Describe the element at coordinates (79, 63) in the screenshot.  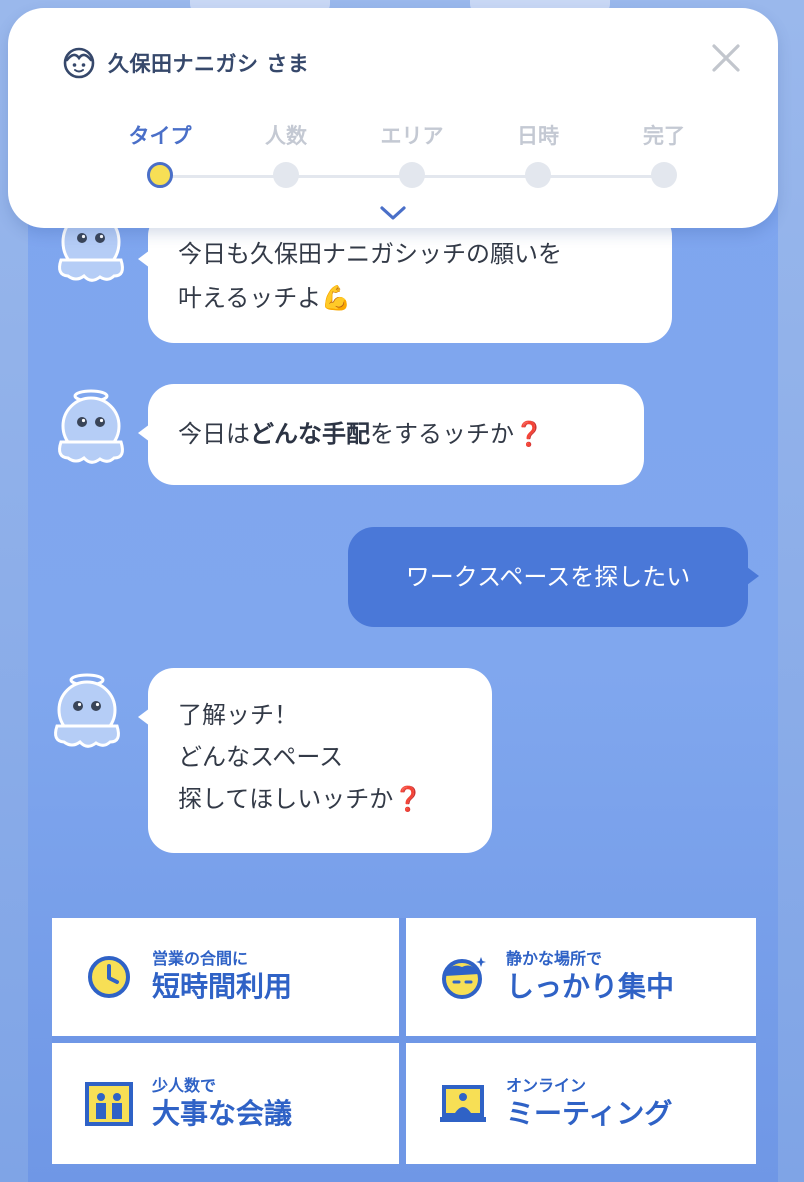
I see `user-face-icon` at that location.